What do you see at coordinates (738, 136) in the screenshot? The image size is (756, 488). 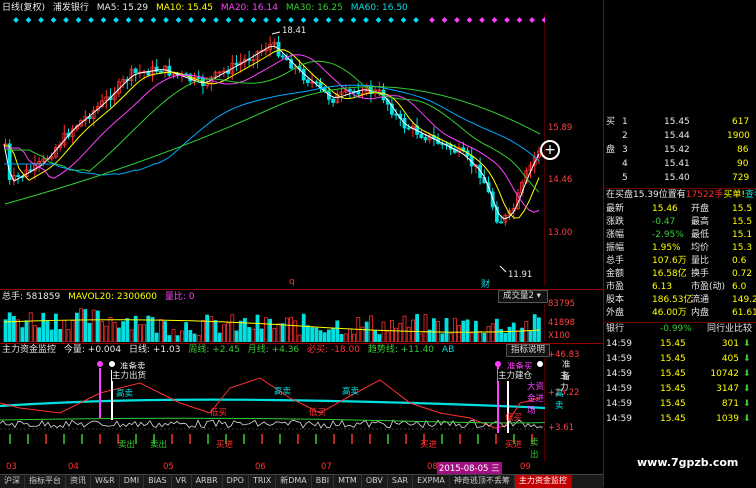 I see `bid-volume: 1900` at bounding box center [738, 136].